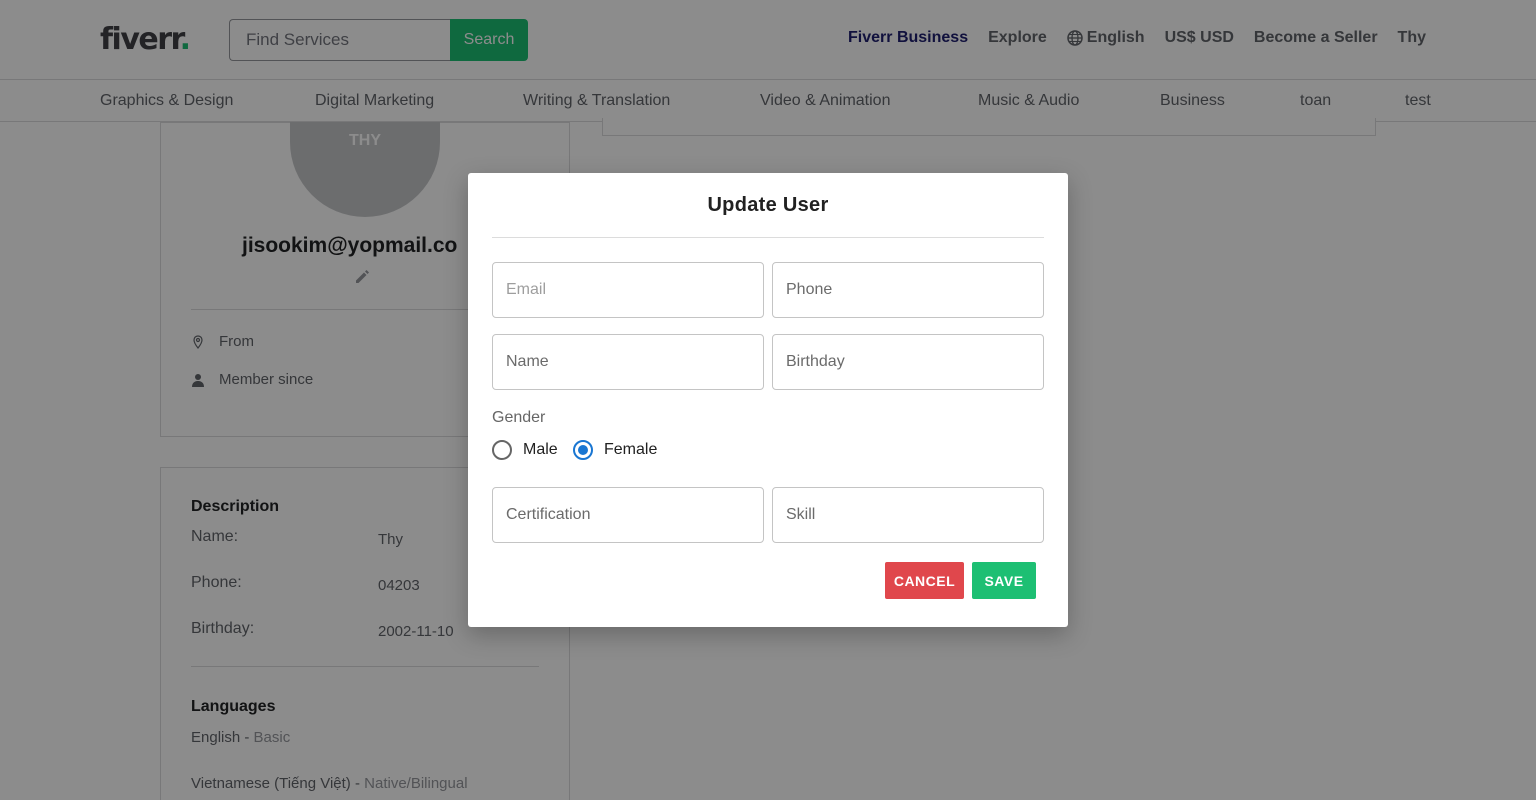  What do you see at coordinates (628, 290) in the screenshot?
I see `email-field` at bounding box center [628, 290].